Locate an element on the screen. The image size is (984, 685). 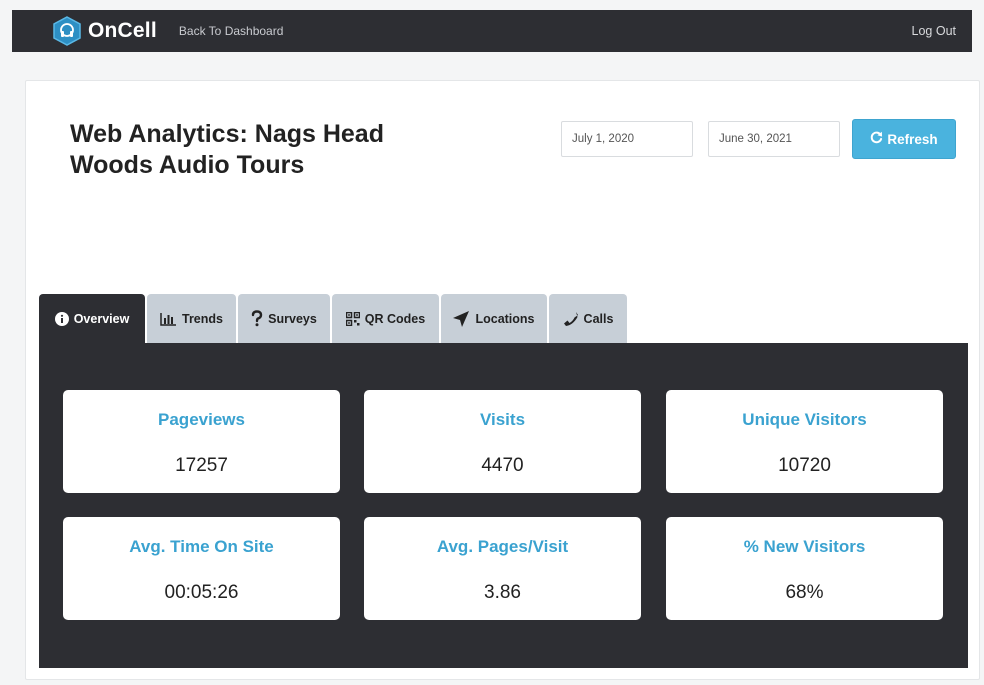
tab-qr-codes: QR Codes is located at coordinates (385, 318).